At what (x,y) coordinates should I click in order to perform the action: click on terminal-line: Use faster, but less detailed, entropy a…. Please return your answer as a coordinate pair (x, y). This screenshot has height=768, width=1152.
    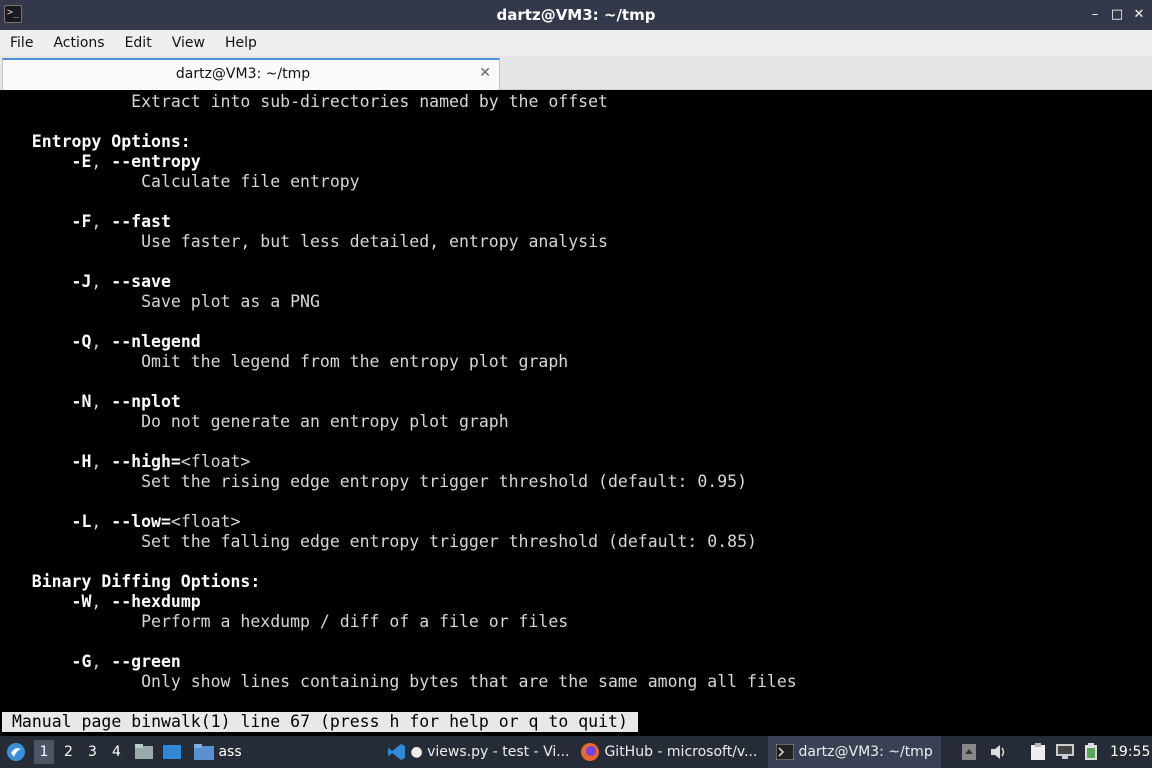
    Looking at the image, I should click on (305, 242).